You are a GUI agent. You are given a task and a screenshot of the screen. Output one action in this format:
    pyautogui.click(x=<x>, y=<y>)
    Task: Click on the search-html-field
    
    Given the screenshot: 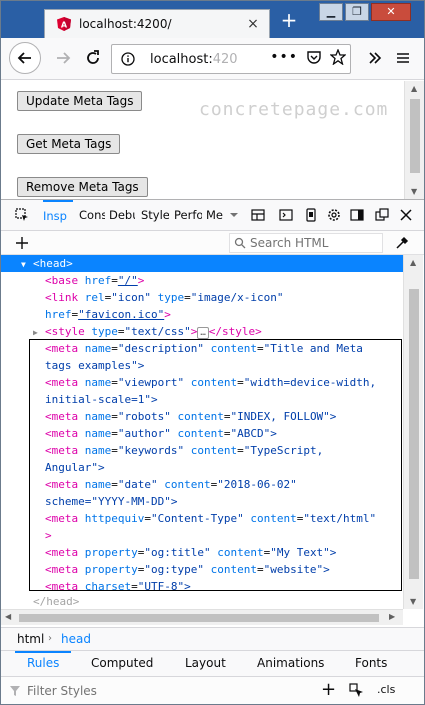 What is the action you would take?
    pyautogui.click(x=306, y=243)
    